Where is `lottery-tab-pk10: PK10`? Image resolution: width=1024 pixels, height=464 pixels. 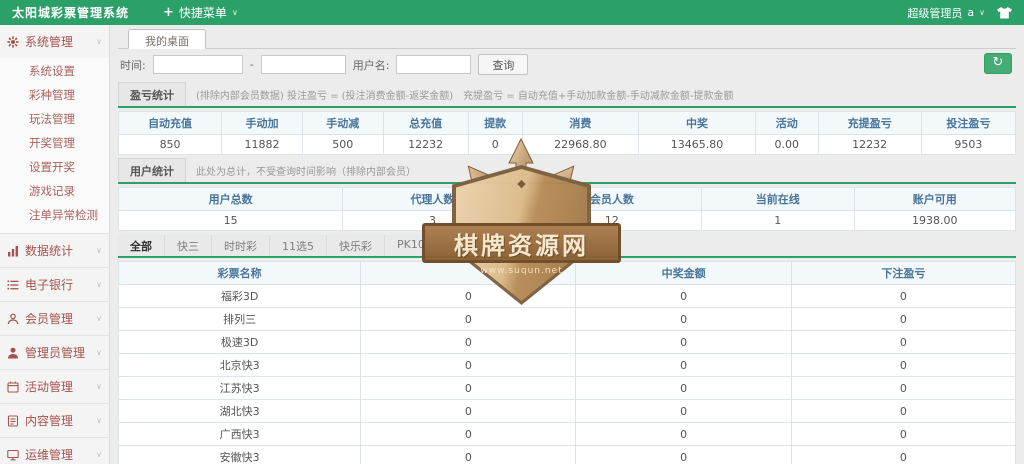
lottery-tab-pk10: PK10 is located at coordinates (411, 245).